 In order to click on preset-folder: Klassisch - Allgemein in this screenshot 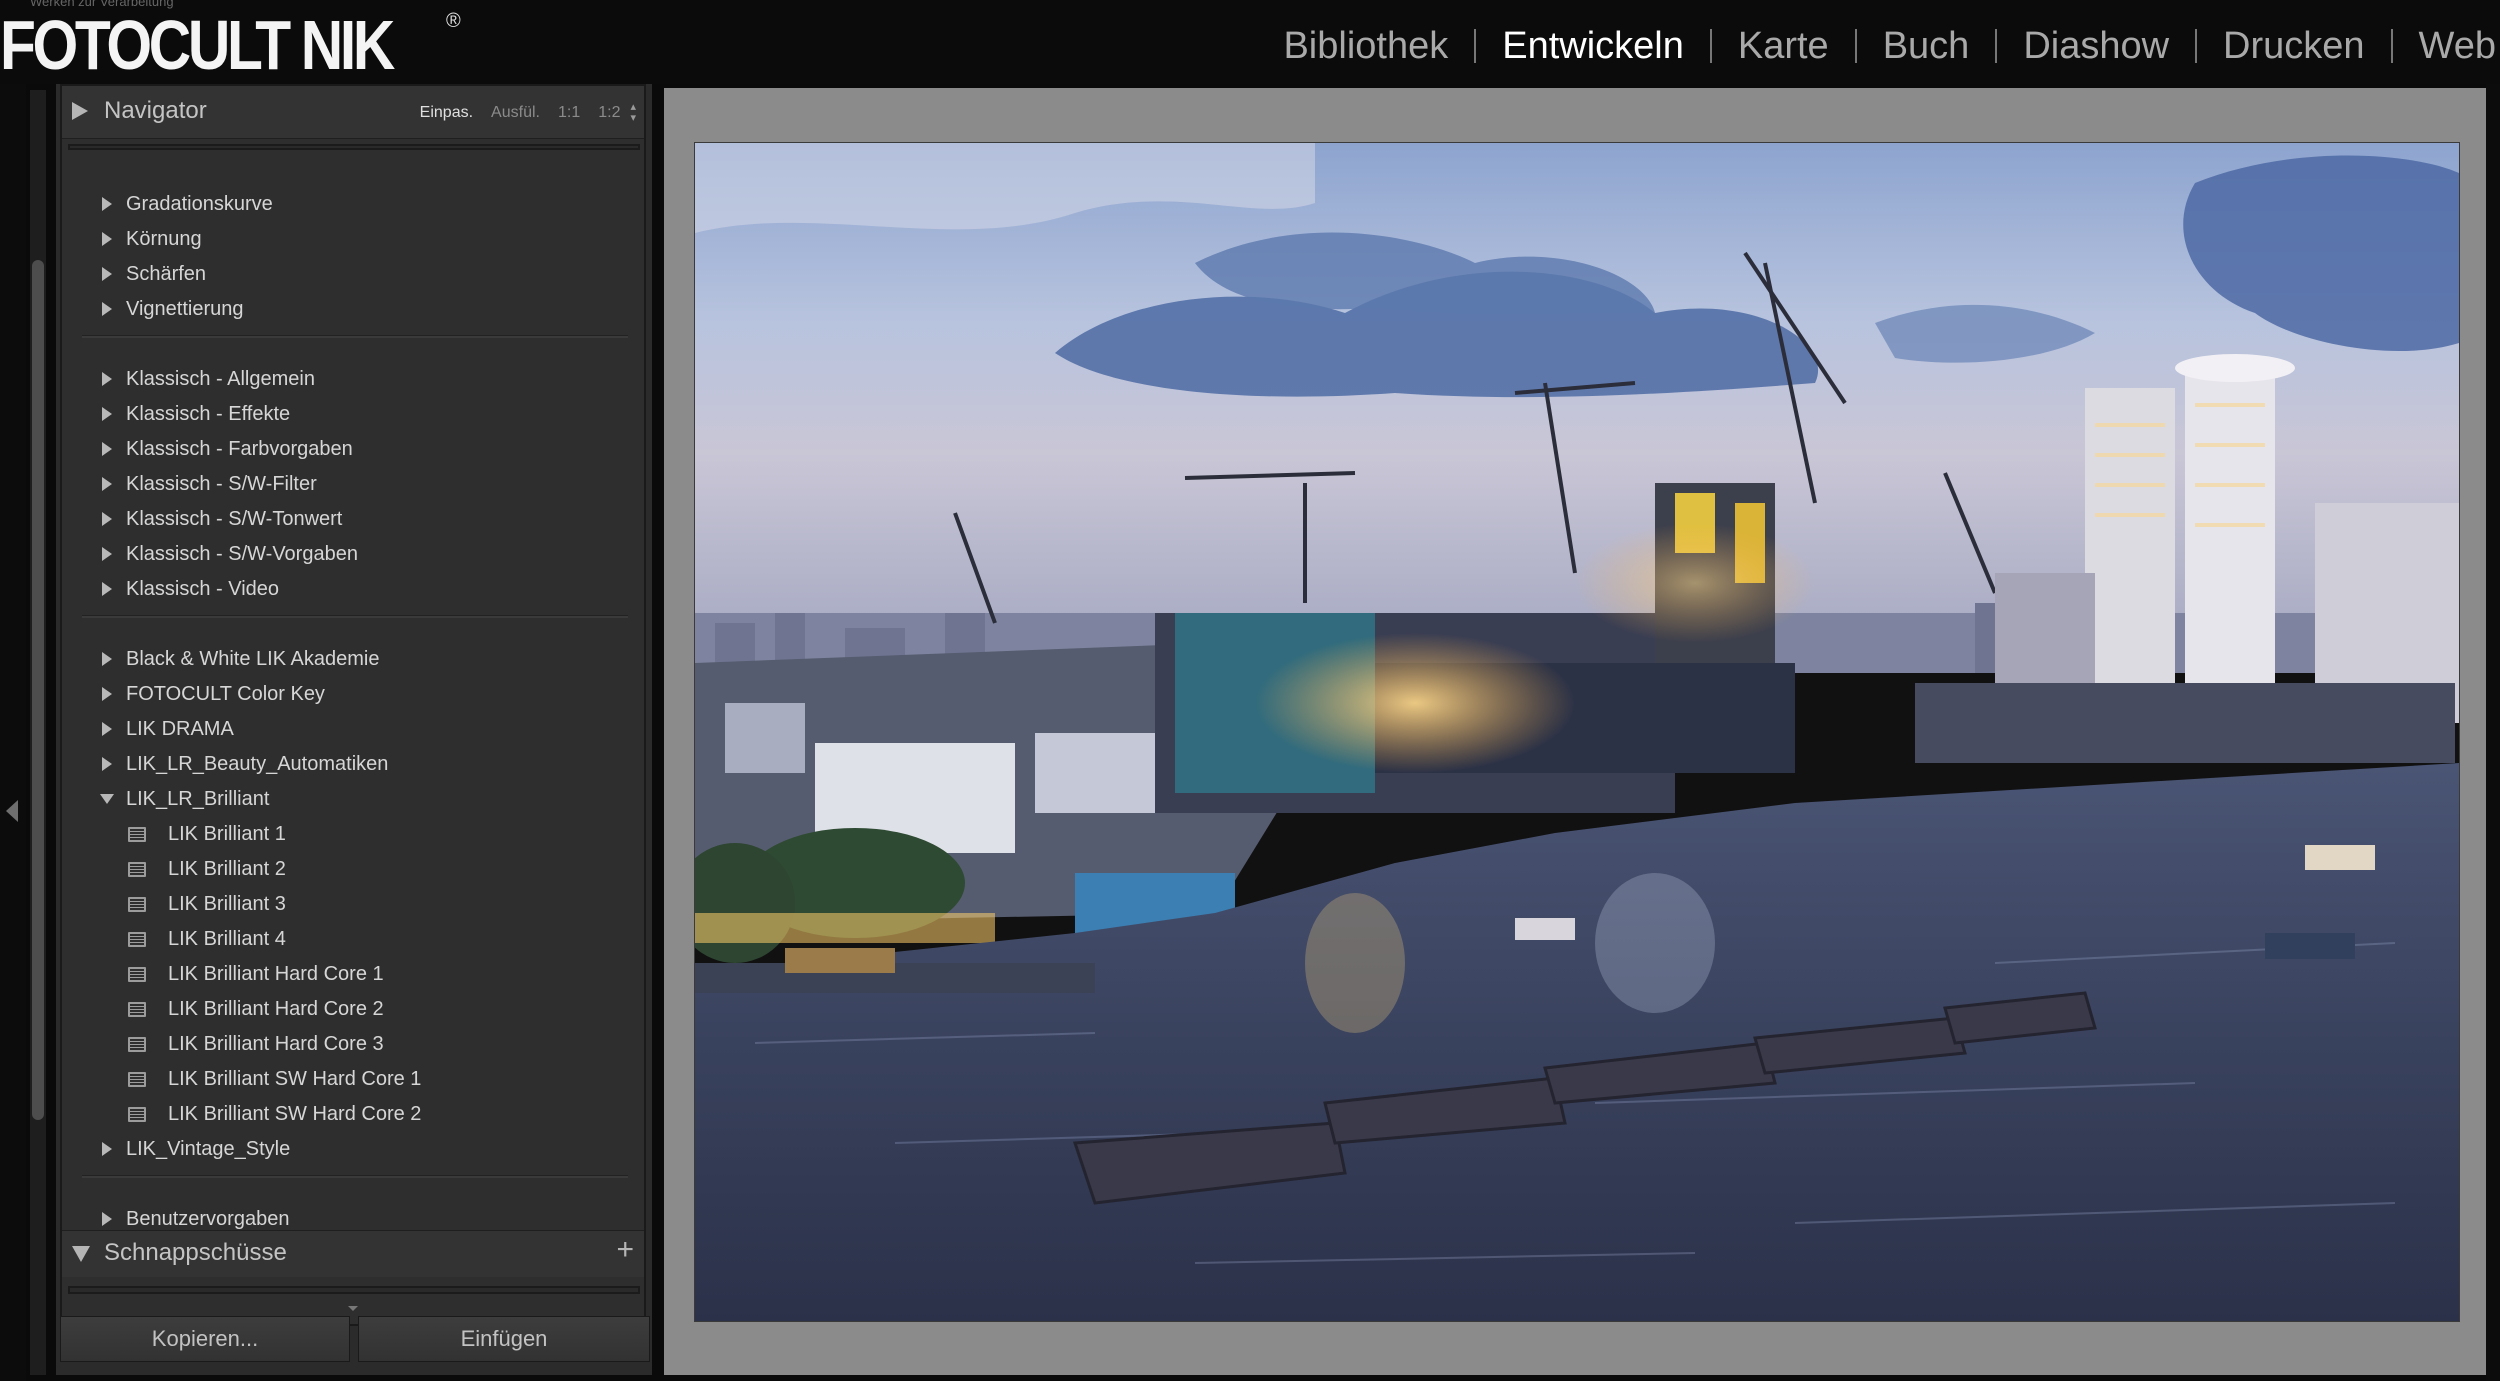, I will do `click(185, 379)`.